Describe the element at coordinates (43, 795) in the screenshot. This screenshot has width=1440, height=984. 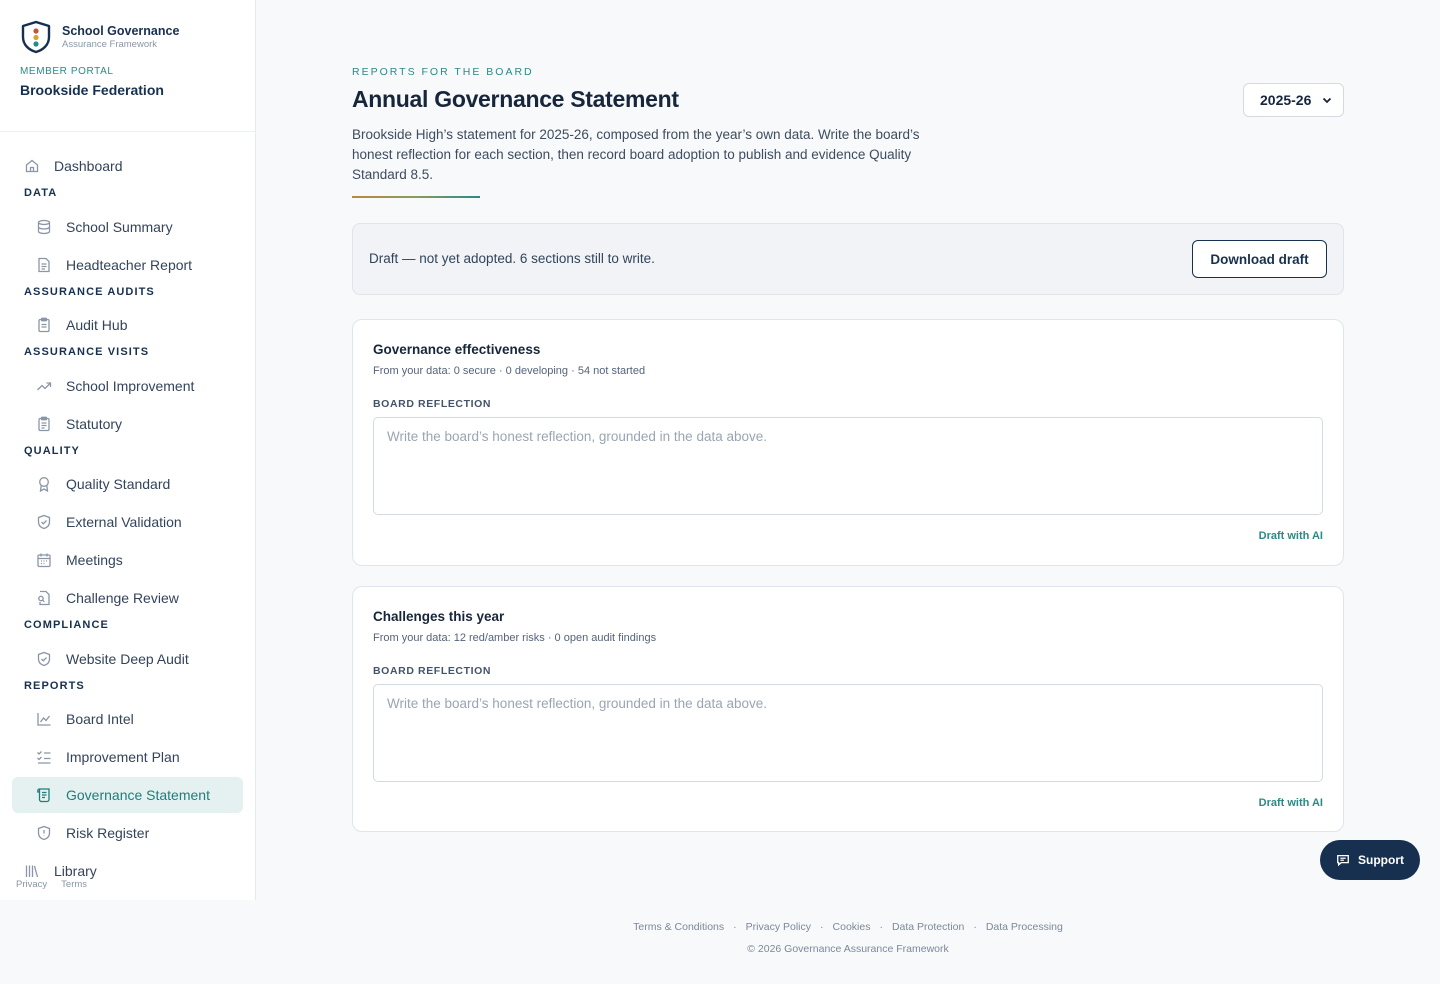
I see `scroll-text-icon` at that location.